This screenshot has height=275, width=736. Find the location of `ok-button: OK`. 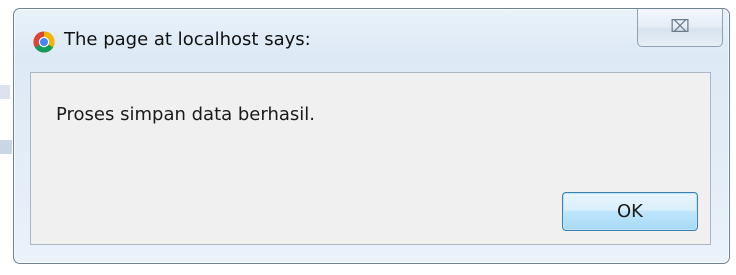

ok-button: OK is located at coordinates (630, 211).